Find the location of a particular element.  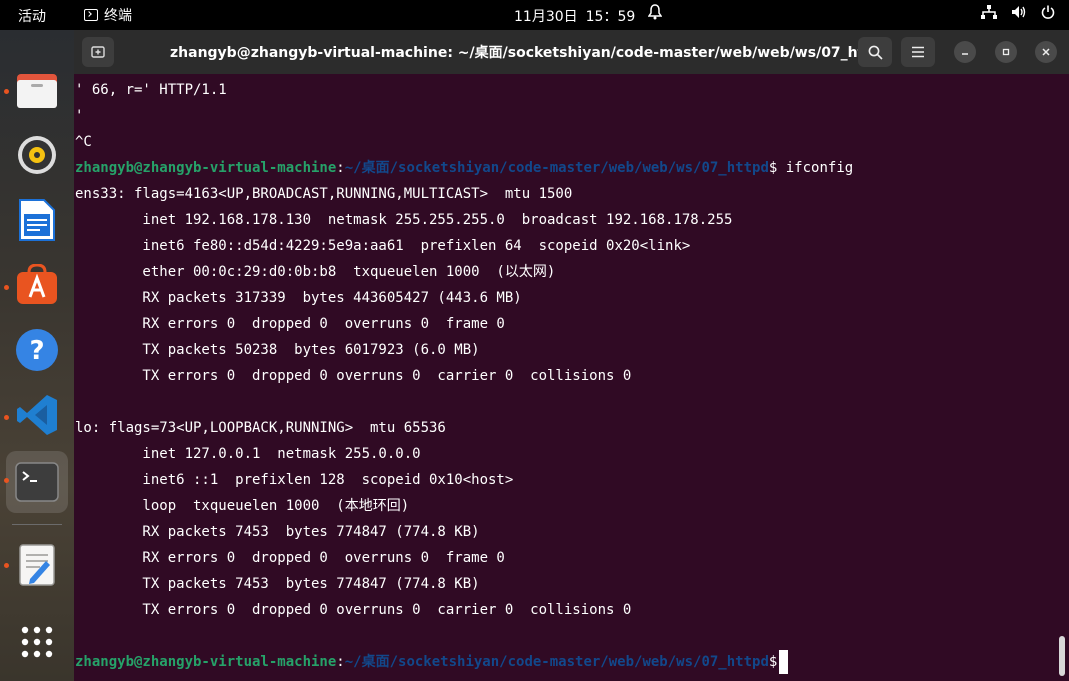

command-text: ifconfig is located at coordinates (815, 168).